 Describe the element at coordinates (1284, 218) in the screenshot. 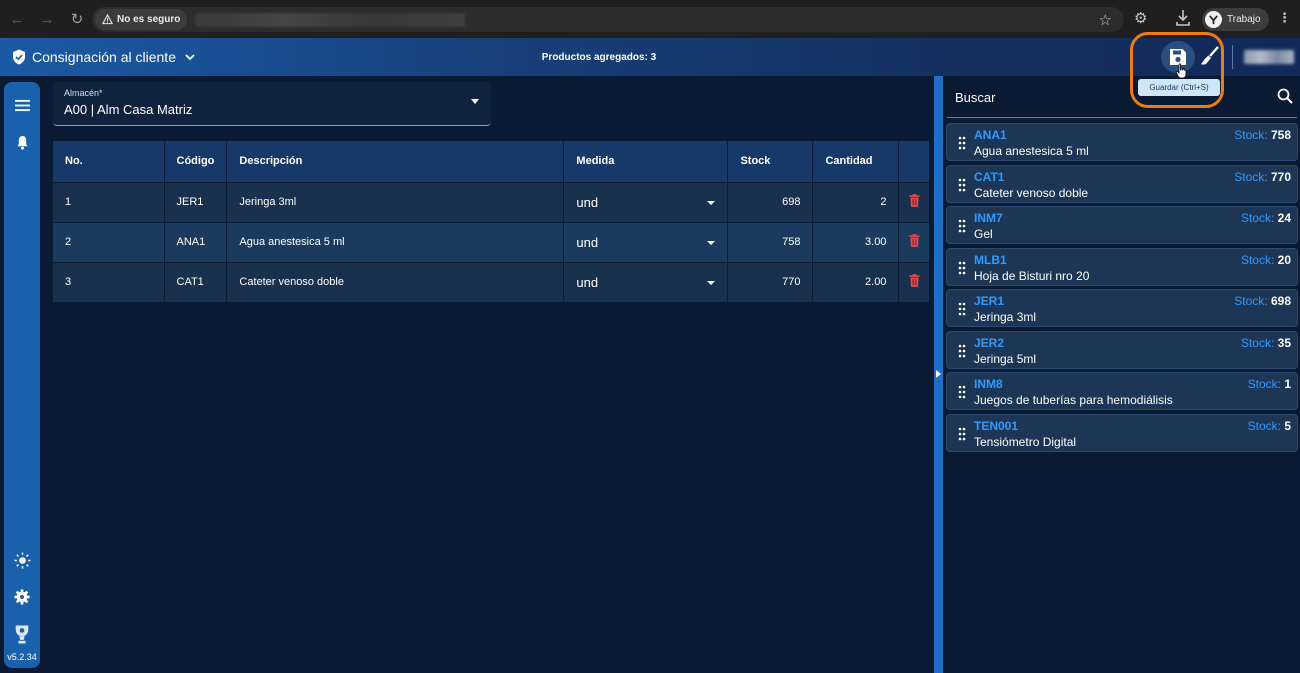

I see `stock-value: 24` at that location.